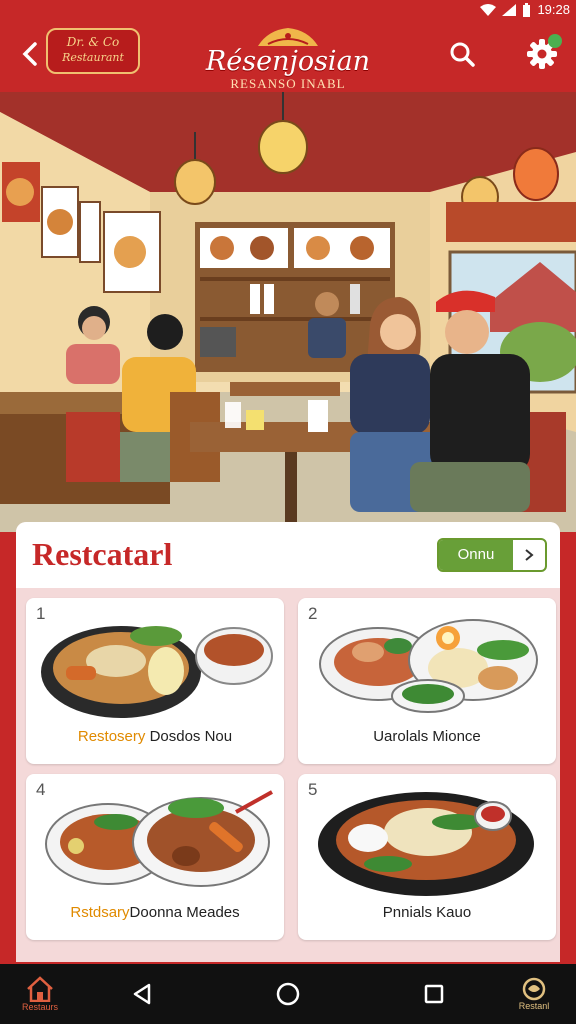 This screenshot has width=576, height=1024. I want to click on nav-brand-label: Restanl, so click(534, 1006).